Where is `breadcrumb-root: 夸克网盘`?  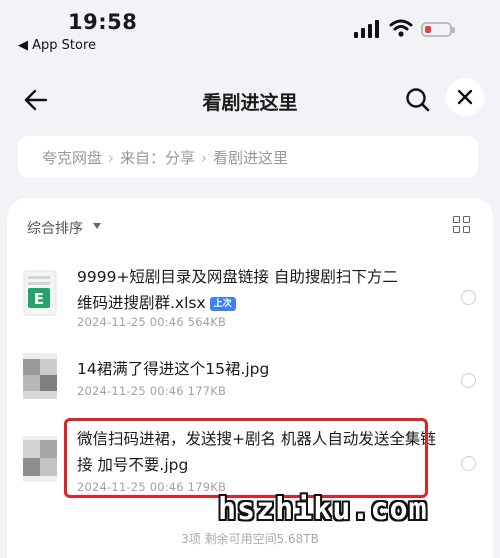
breadcrumb-root: 夸克网盘 is located at coordinates (72, 158).